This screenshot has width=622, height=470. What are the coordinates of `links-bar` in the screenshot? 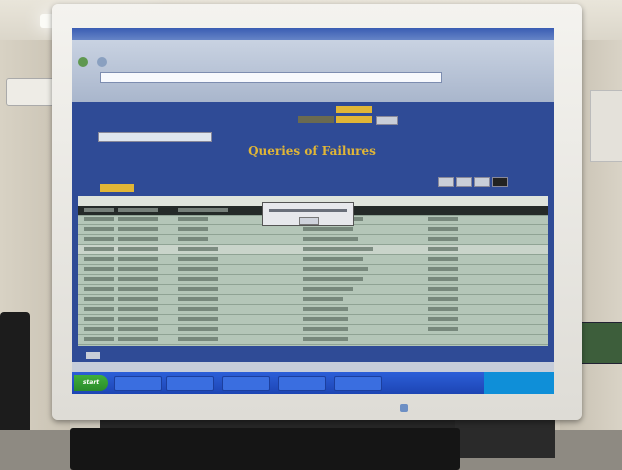 It's located at (313, 93).